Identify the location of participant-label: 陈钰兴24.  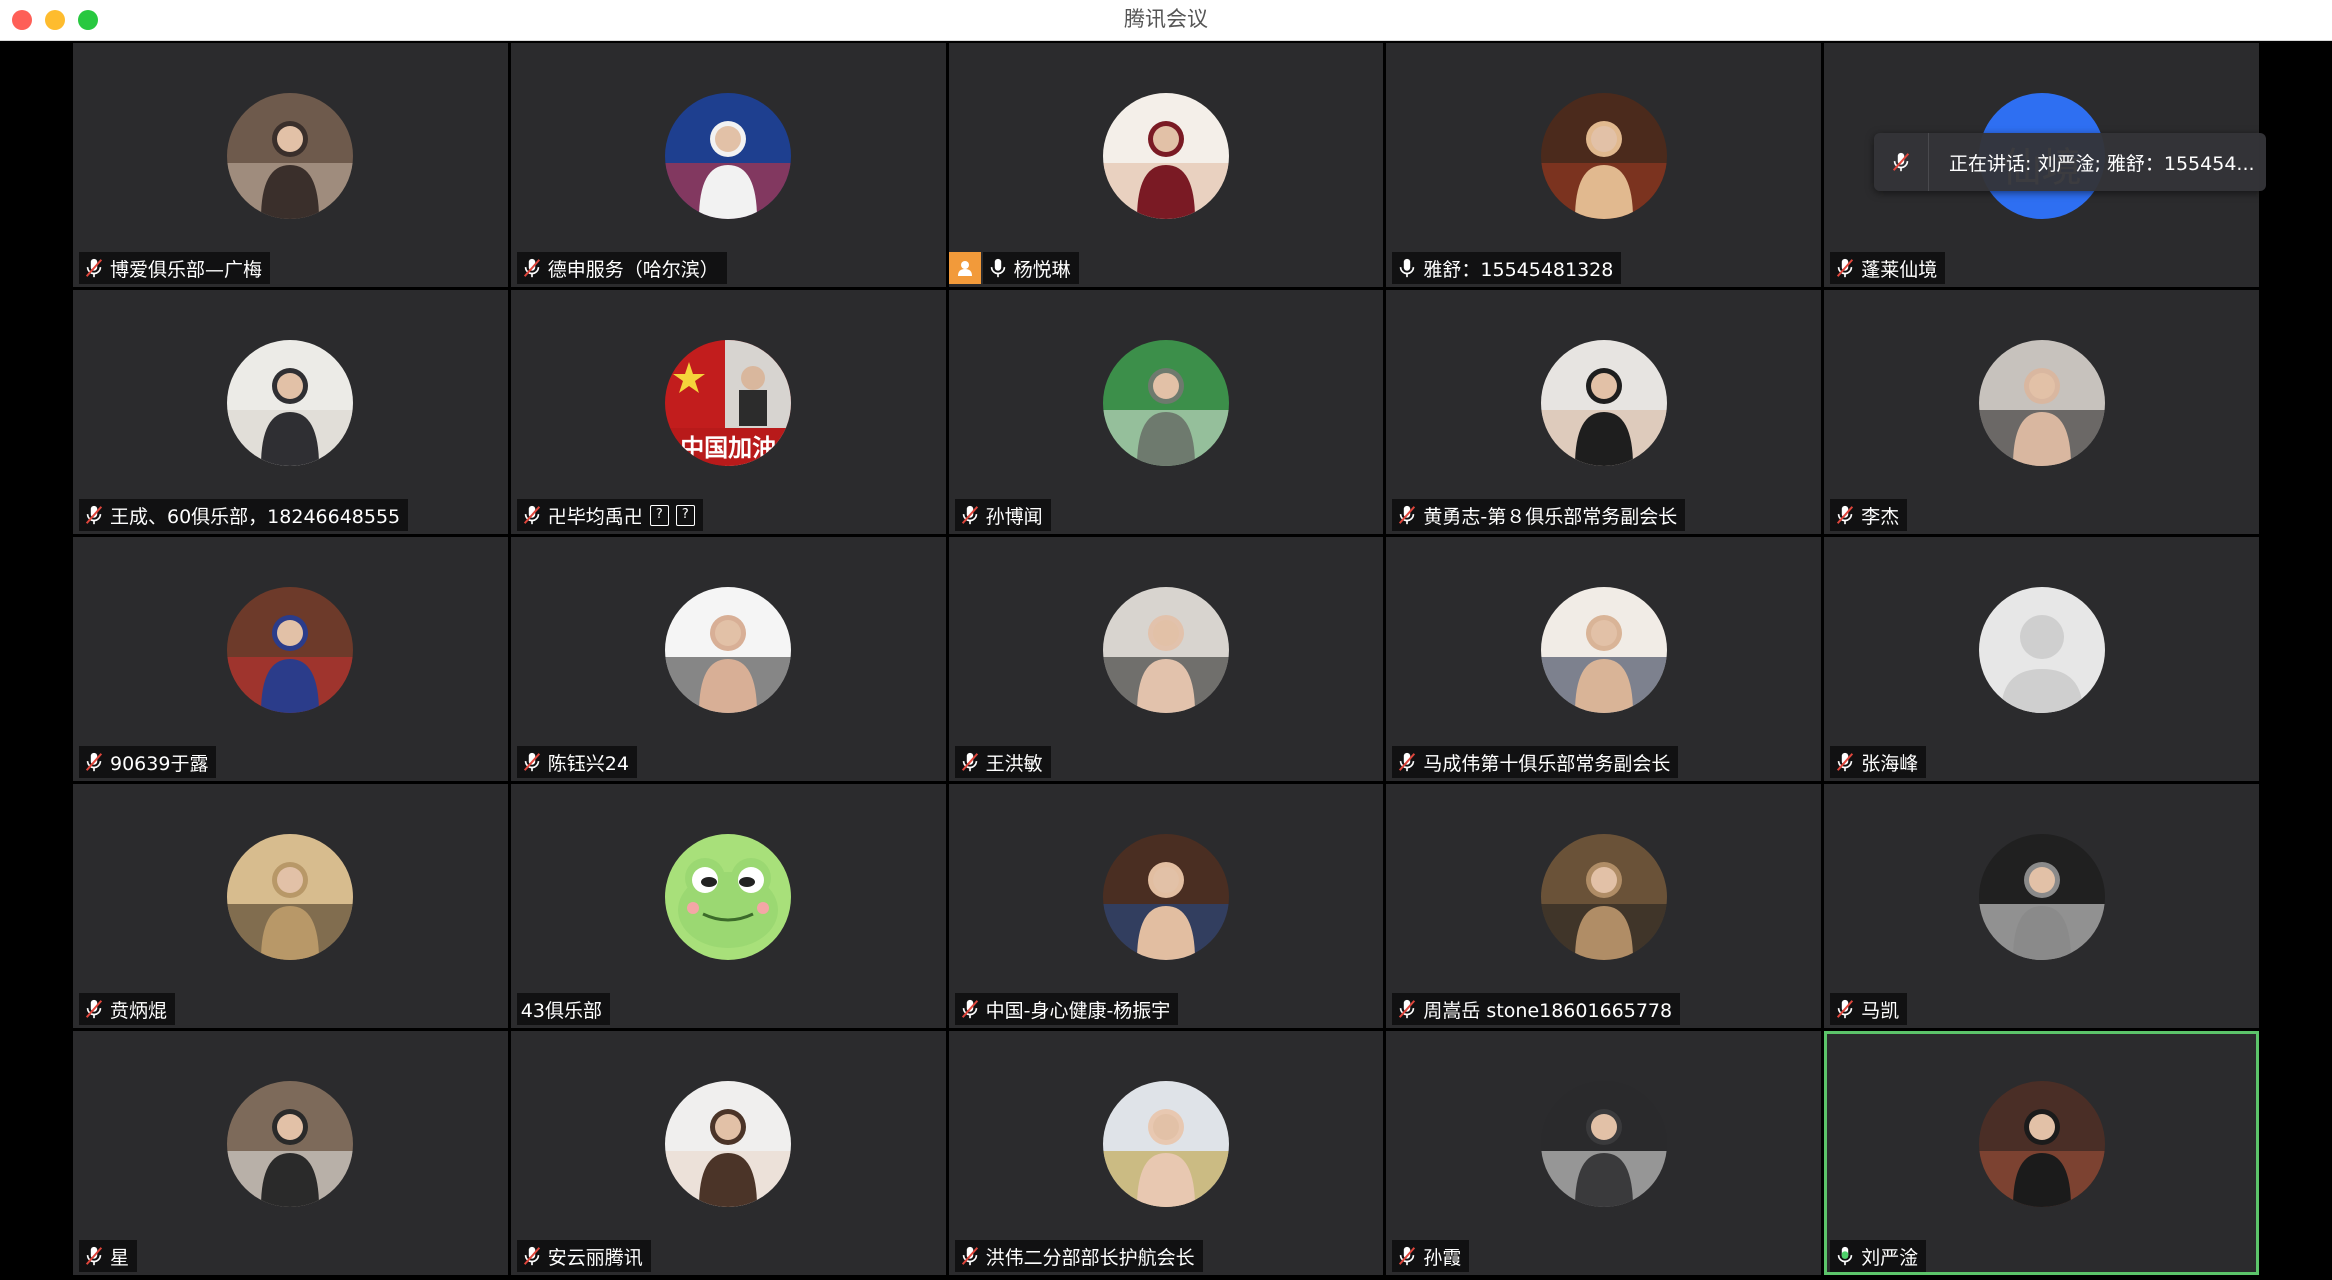
(576, 762).